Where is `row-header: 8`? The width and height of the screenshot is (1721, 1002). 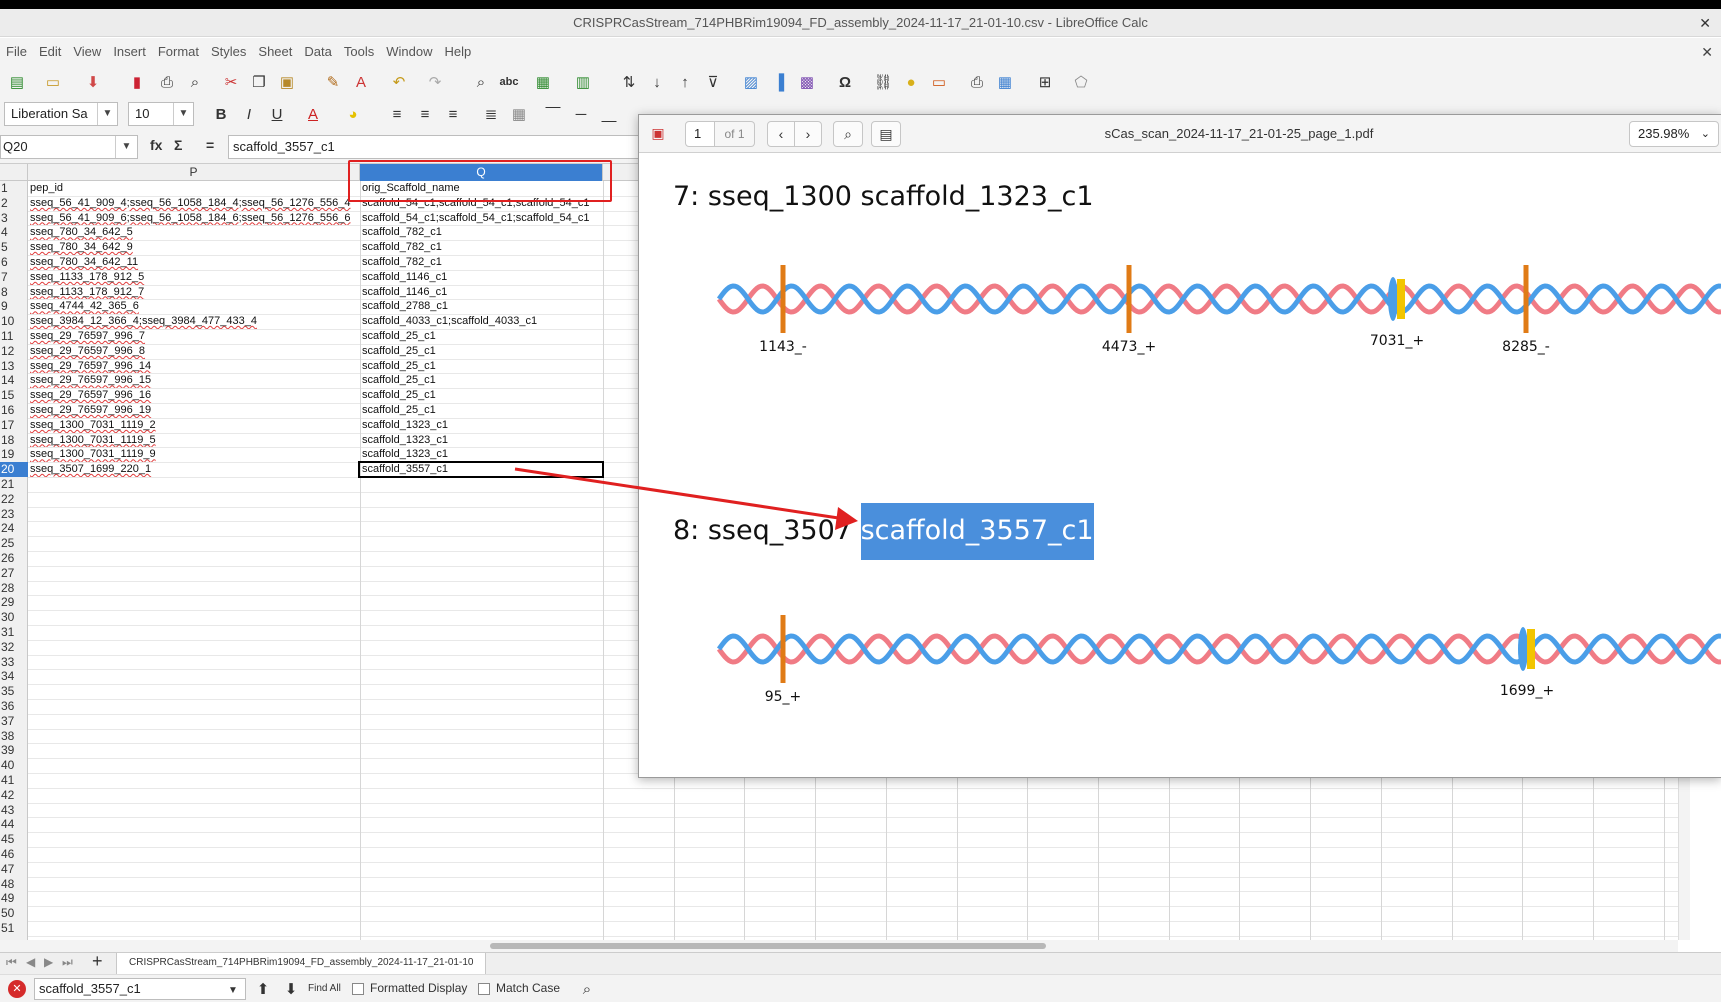
row-header: 8 is located at coordinates (14, 292).